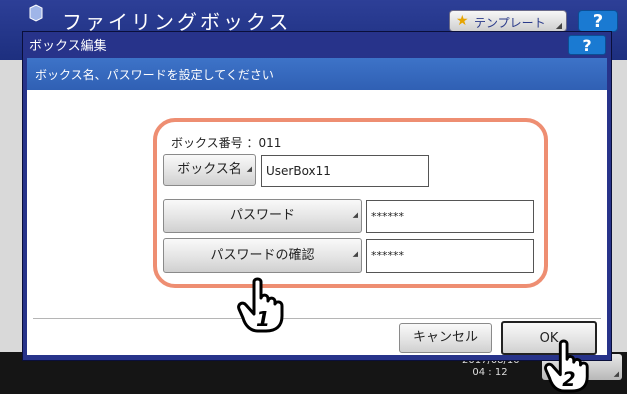  I want to click on password-confirm-button: パスワードの確認 ◢, so click(262, 255).